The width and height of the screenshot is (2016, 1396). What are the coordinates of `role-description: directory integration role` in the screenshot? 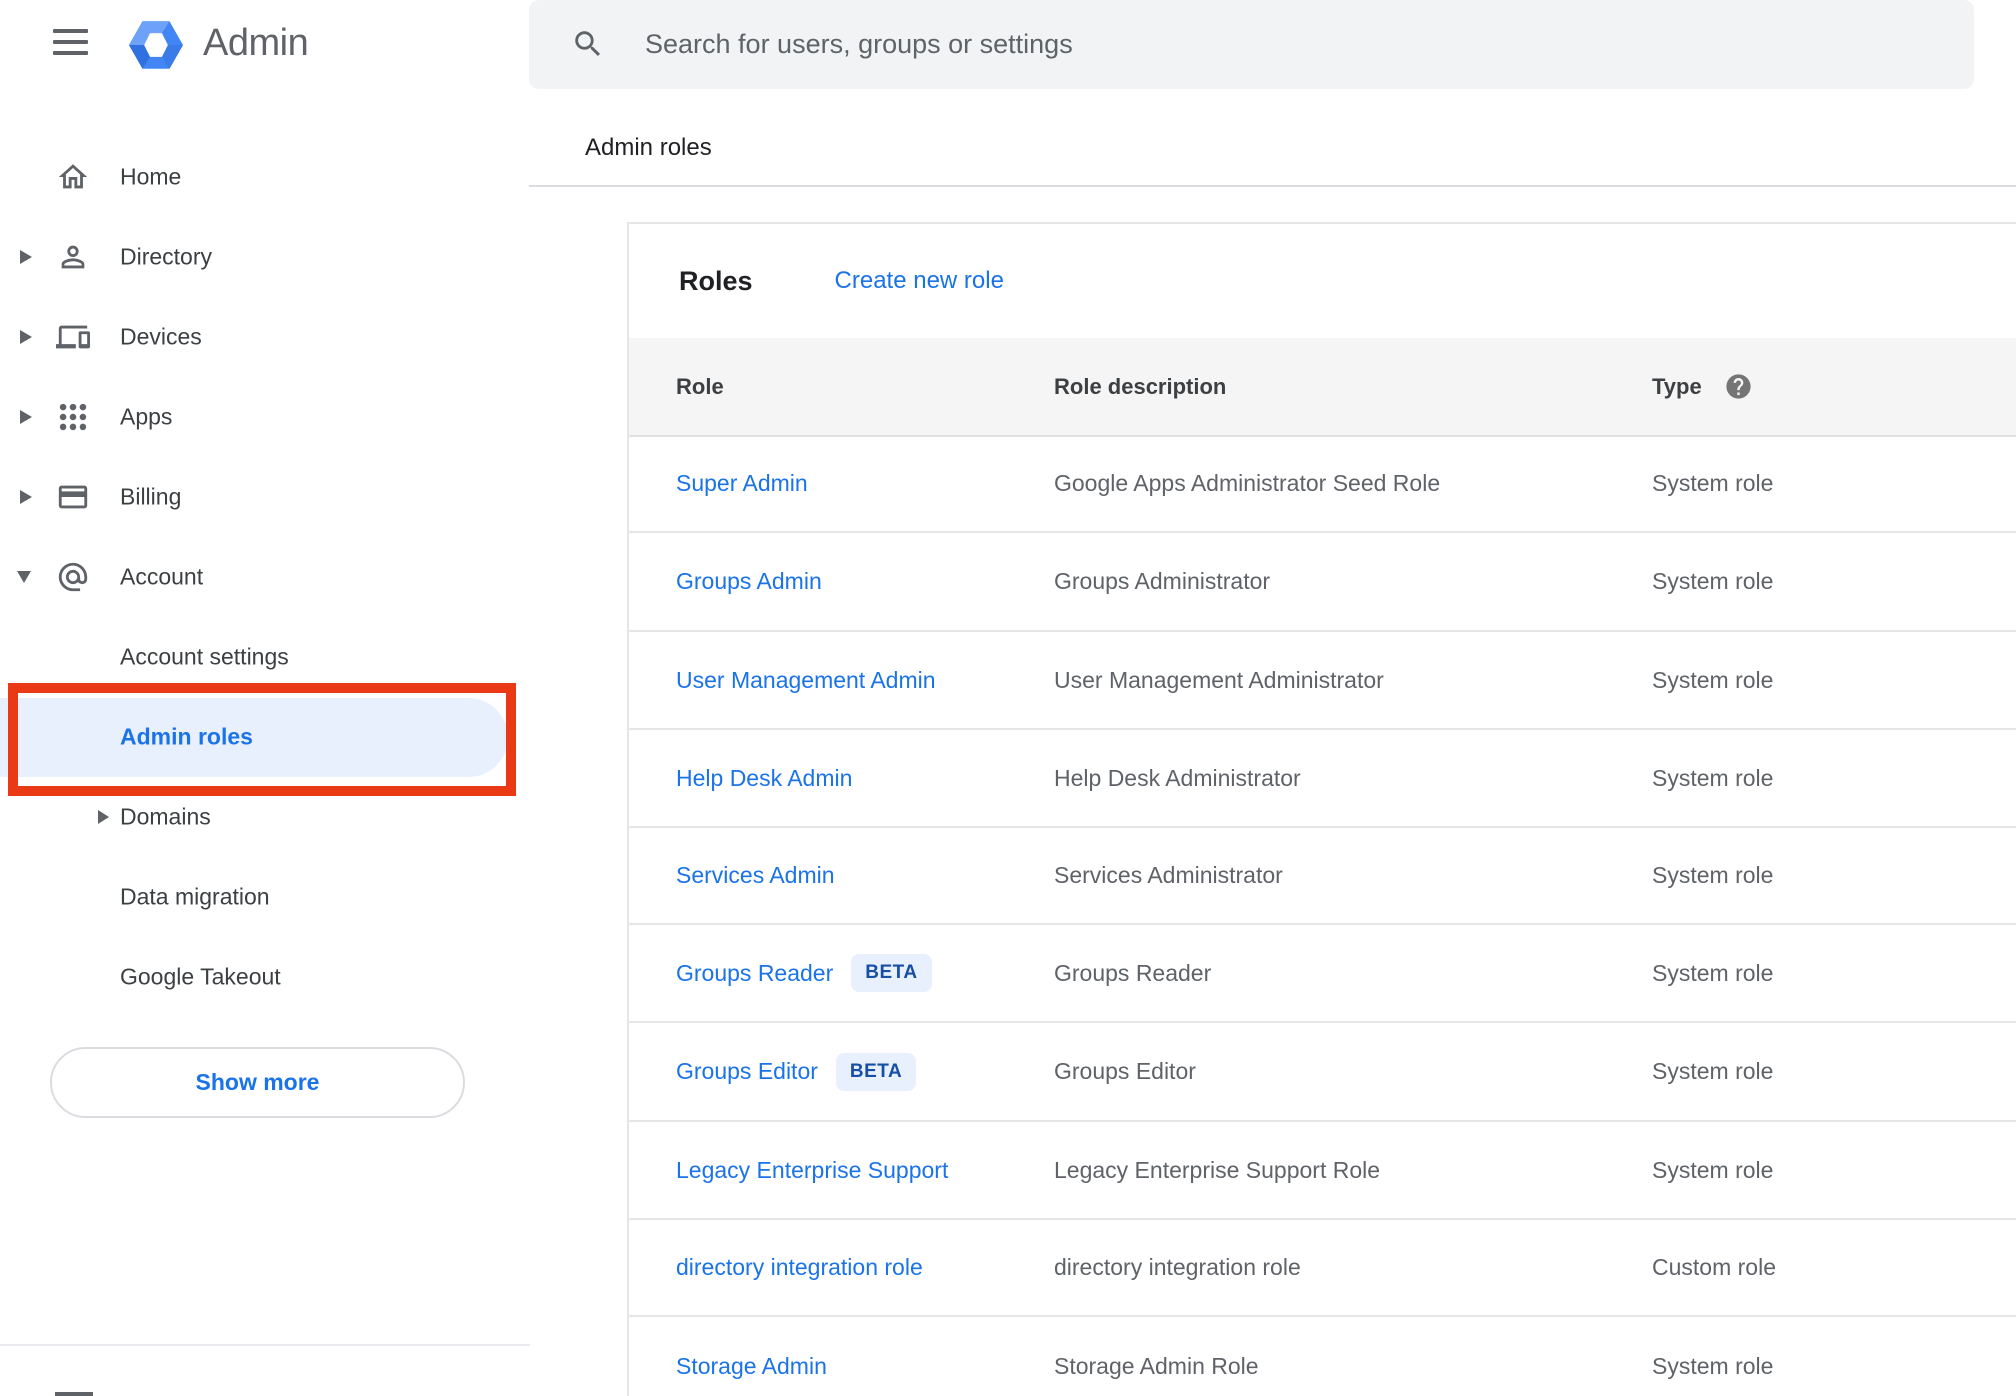 It's located at (1177, 1267).